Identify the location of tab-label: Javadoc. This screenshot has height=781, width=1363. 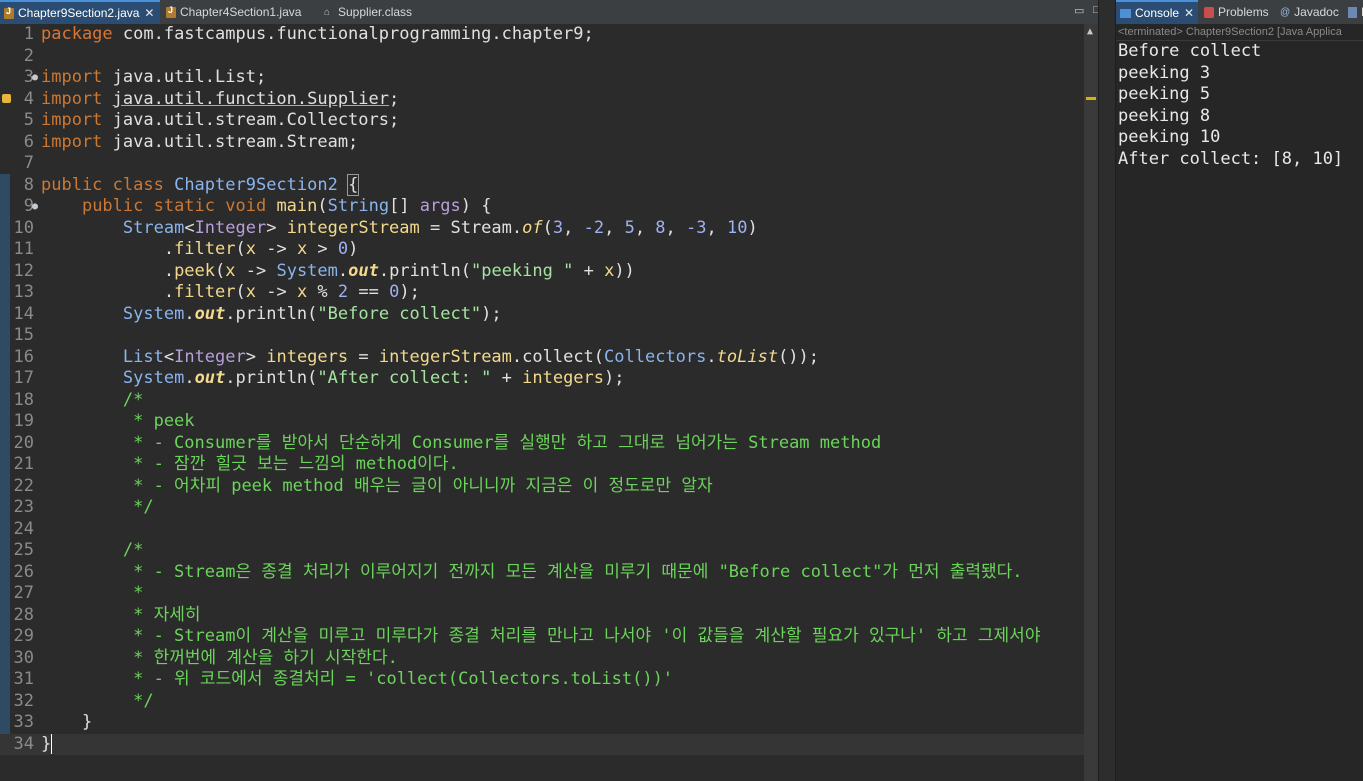
(1316, 12).